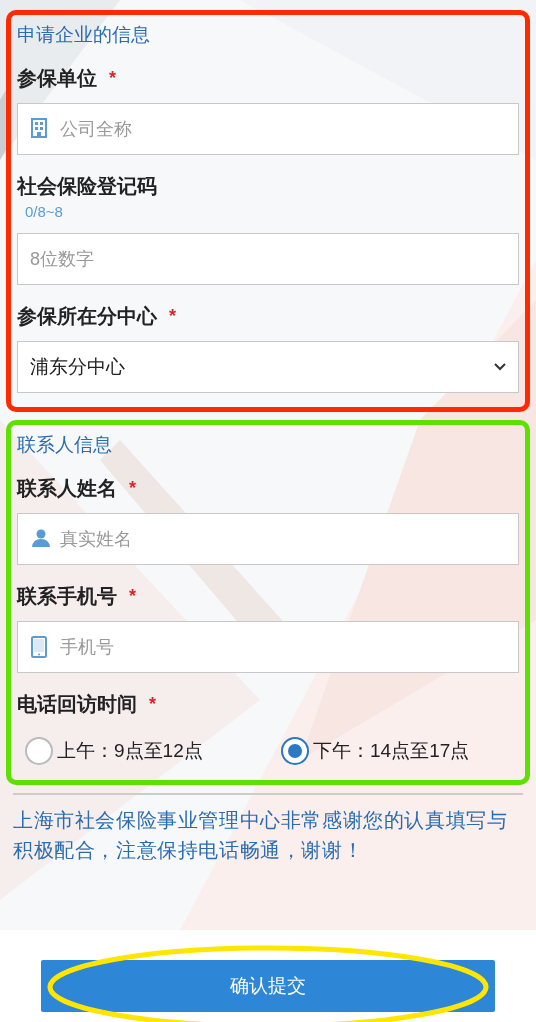  Describe the element at coordinates (57, 78) in the screenshot. I see `field-label: 参保单位` at that location.